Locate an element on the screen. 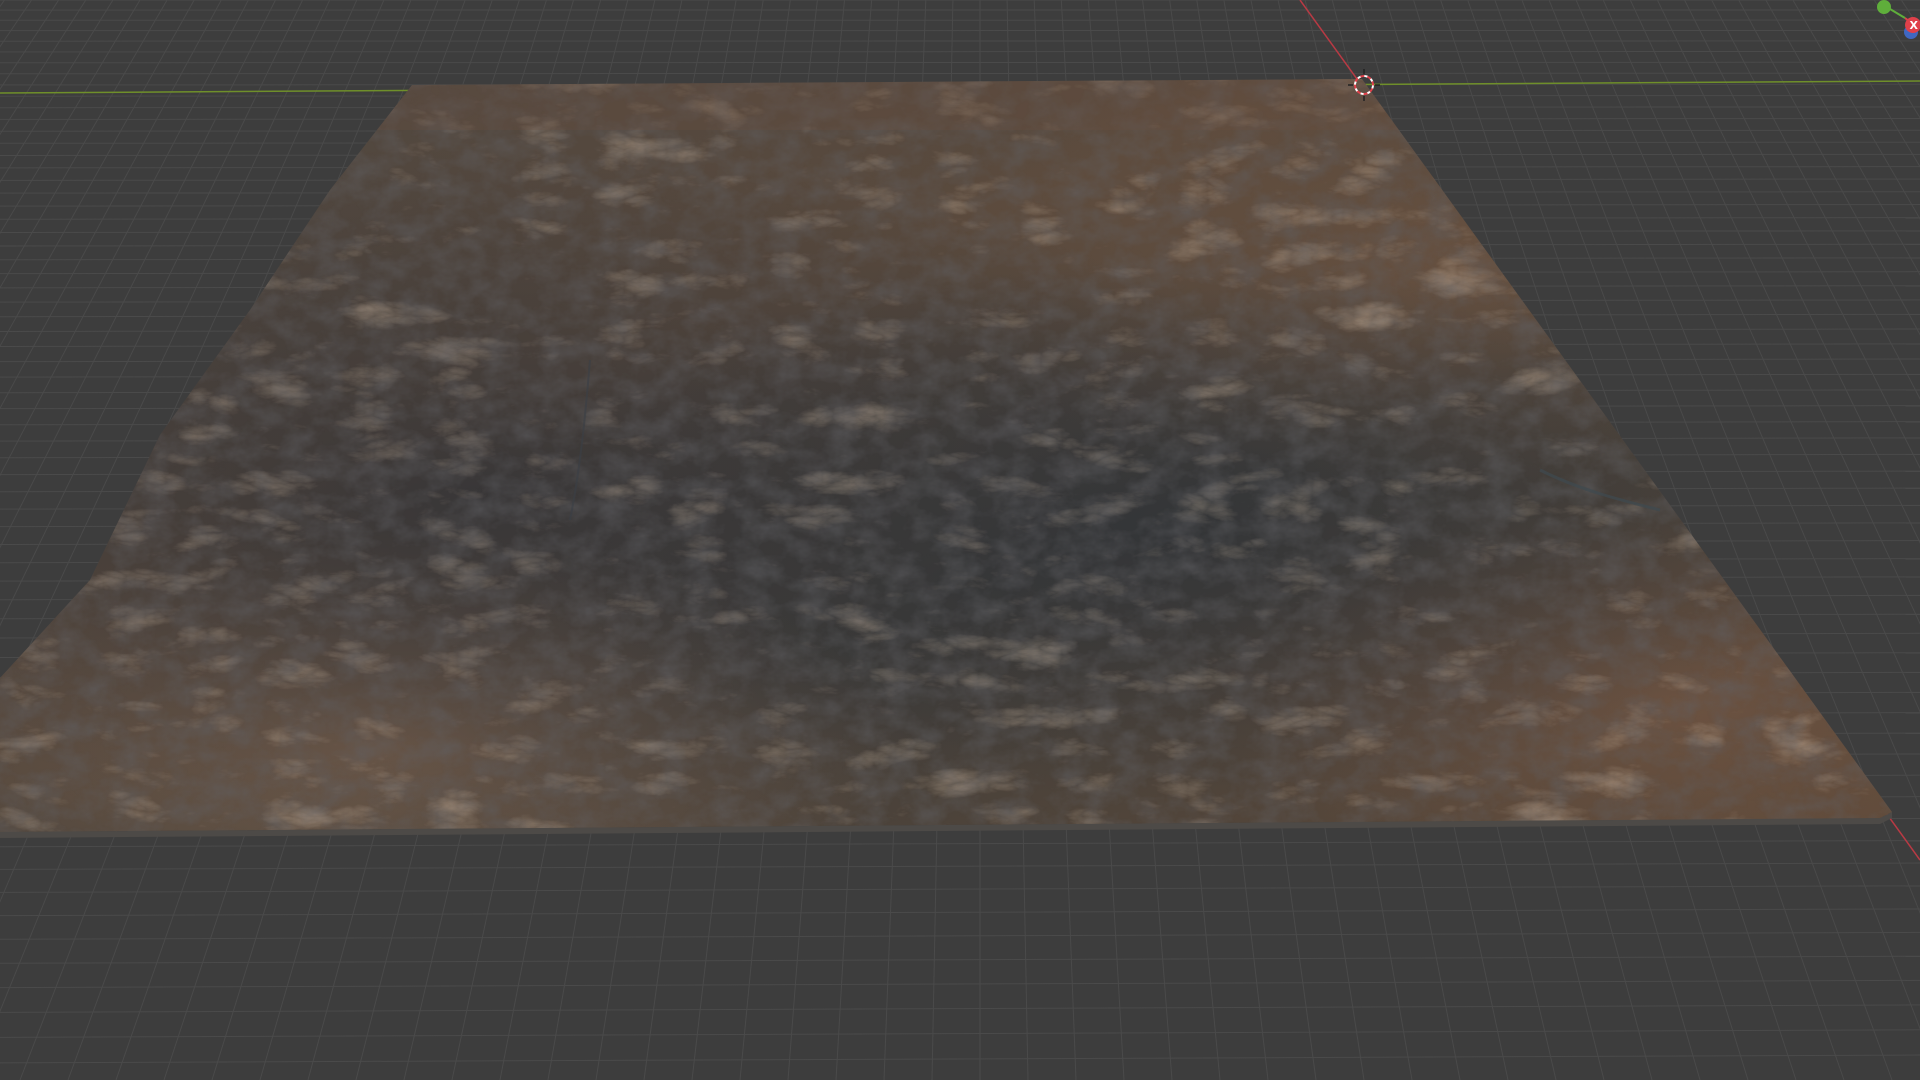  gizmo-x-label: X is located at coordinates (1914, 25).